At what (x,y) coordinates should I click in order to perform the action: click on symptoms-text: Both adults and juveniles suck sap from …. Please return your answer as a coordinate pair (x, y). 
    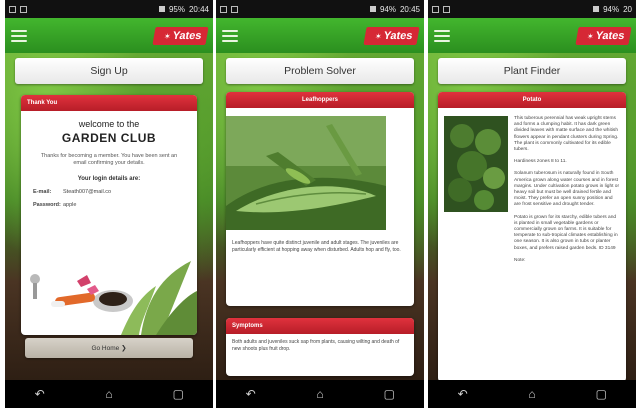
    Looking at the image, I should click on (316, 345).